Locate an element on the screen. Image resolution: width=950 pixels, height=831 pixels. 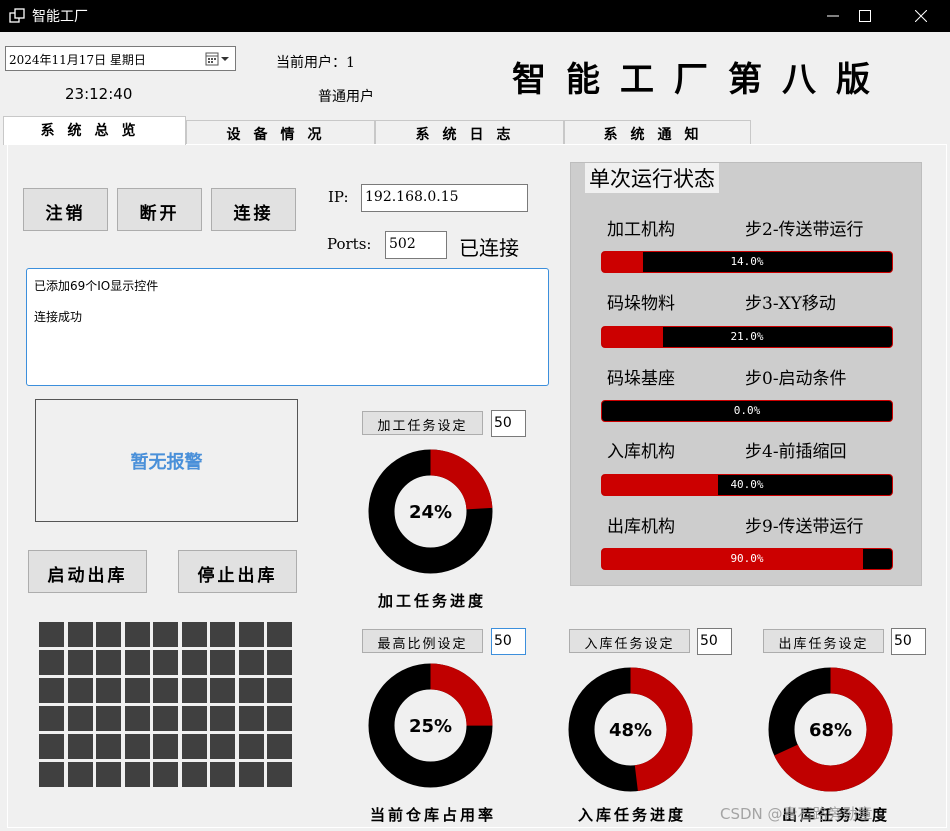
mechanism-name: 码垛物料 is located at coordinates (641, 304).